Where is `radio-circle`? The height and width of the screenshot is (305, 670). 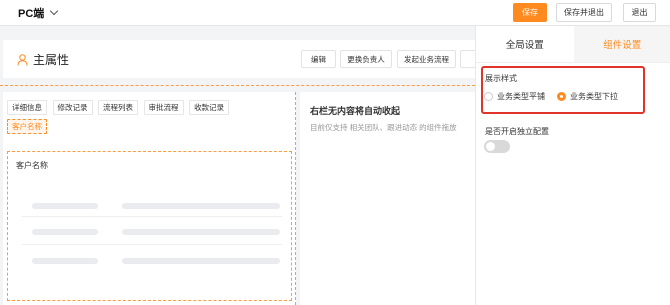
radio-circle is located at coordinates (488, 96).